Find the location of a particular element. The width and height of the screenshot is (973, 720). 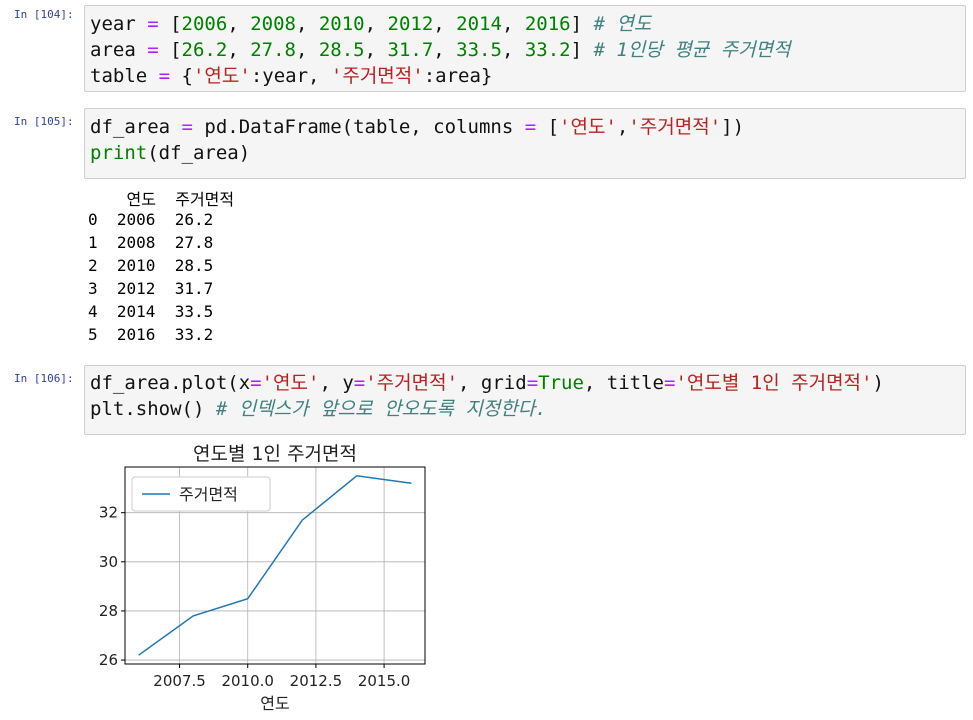

code-token: 2012 is located at coordinates (410, 24).